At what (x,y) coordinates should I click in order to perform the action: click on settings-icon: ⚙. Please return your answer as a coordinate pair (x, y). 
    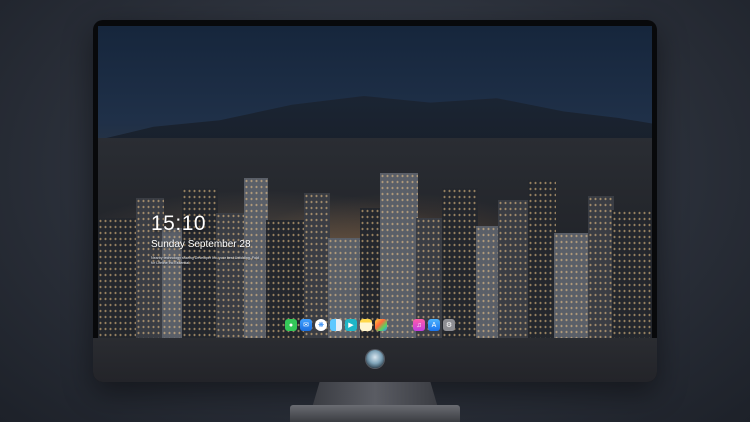
    Looking at the image, I should click on (449, 325).